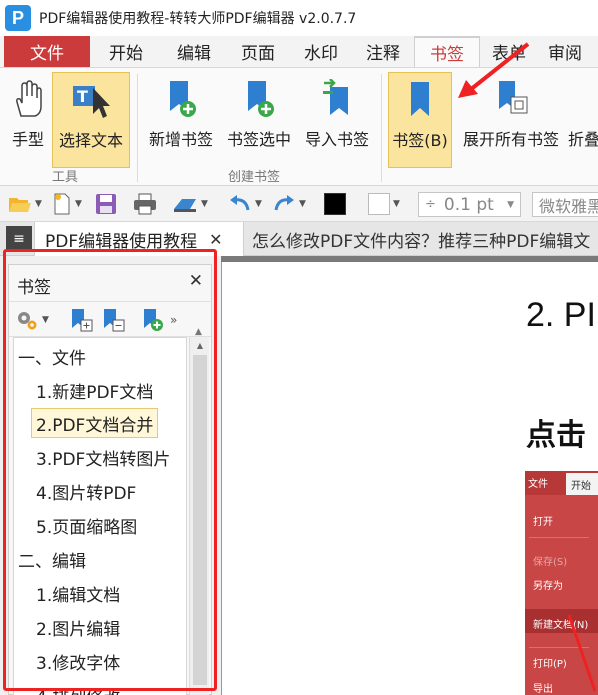 This screenshot has height=695, width=598. I want to click on tree-item: 4.图片转PDF, so click(86, 491).